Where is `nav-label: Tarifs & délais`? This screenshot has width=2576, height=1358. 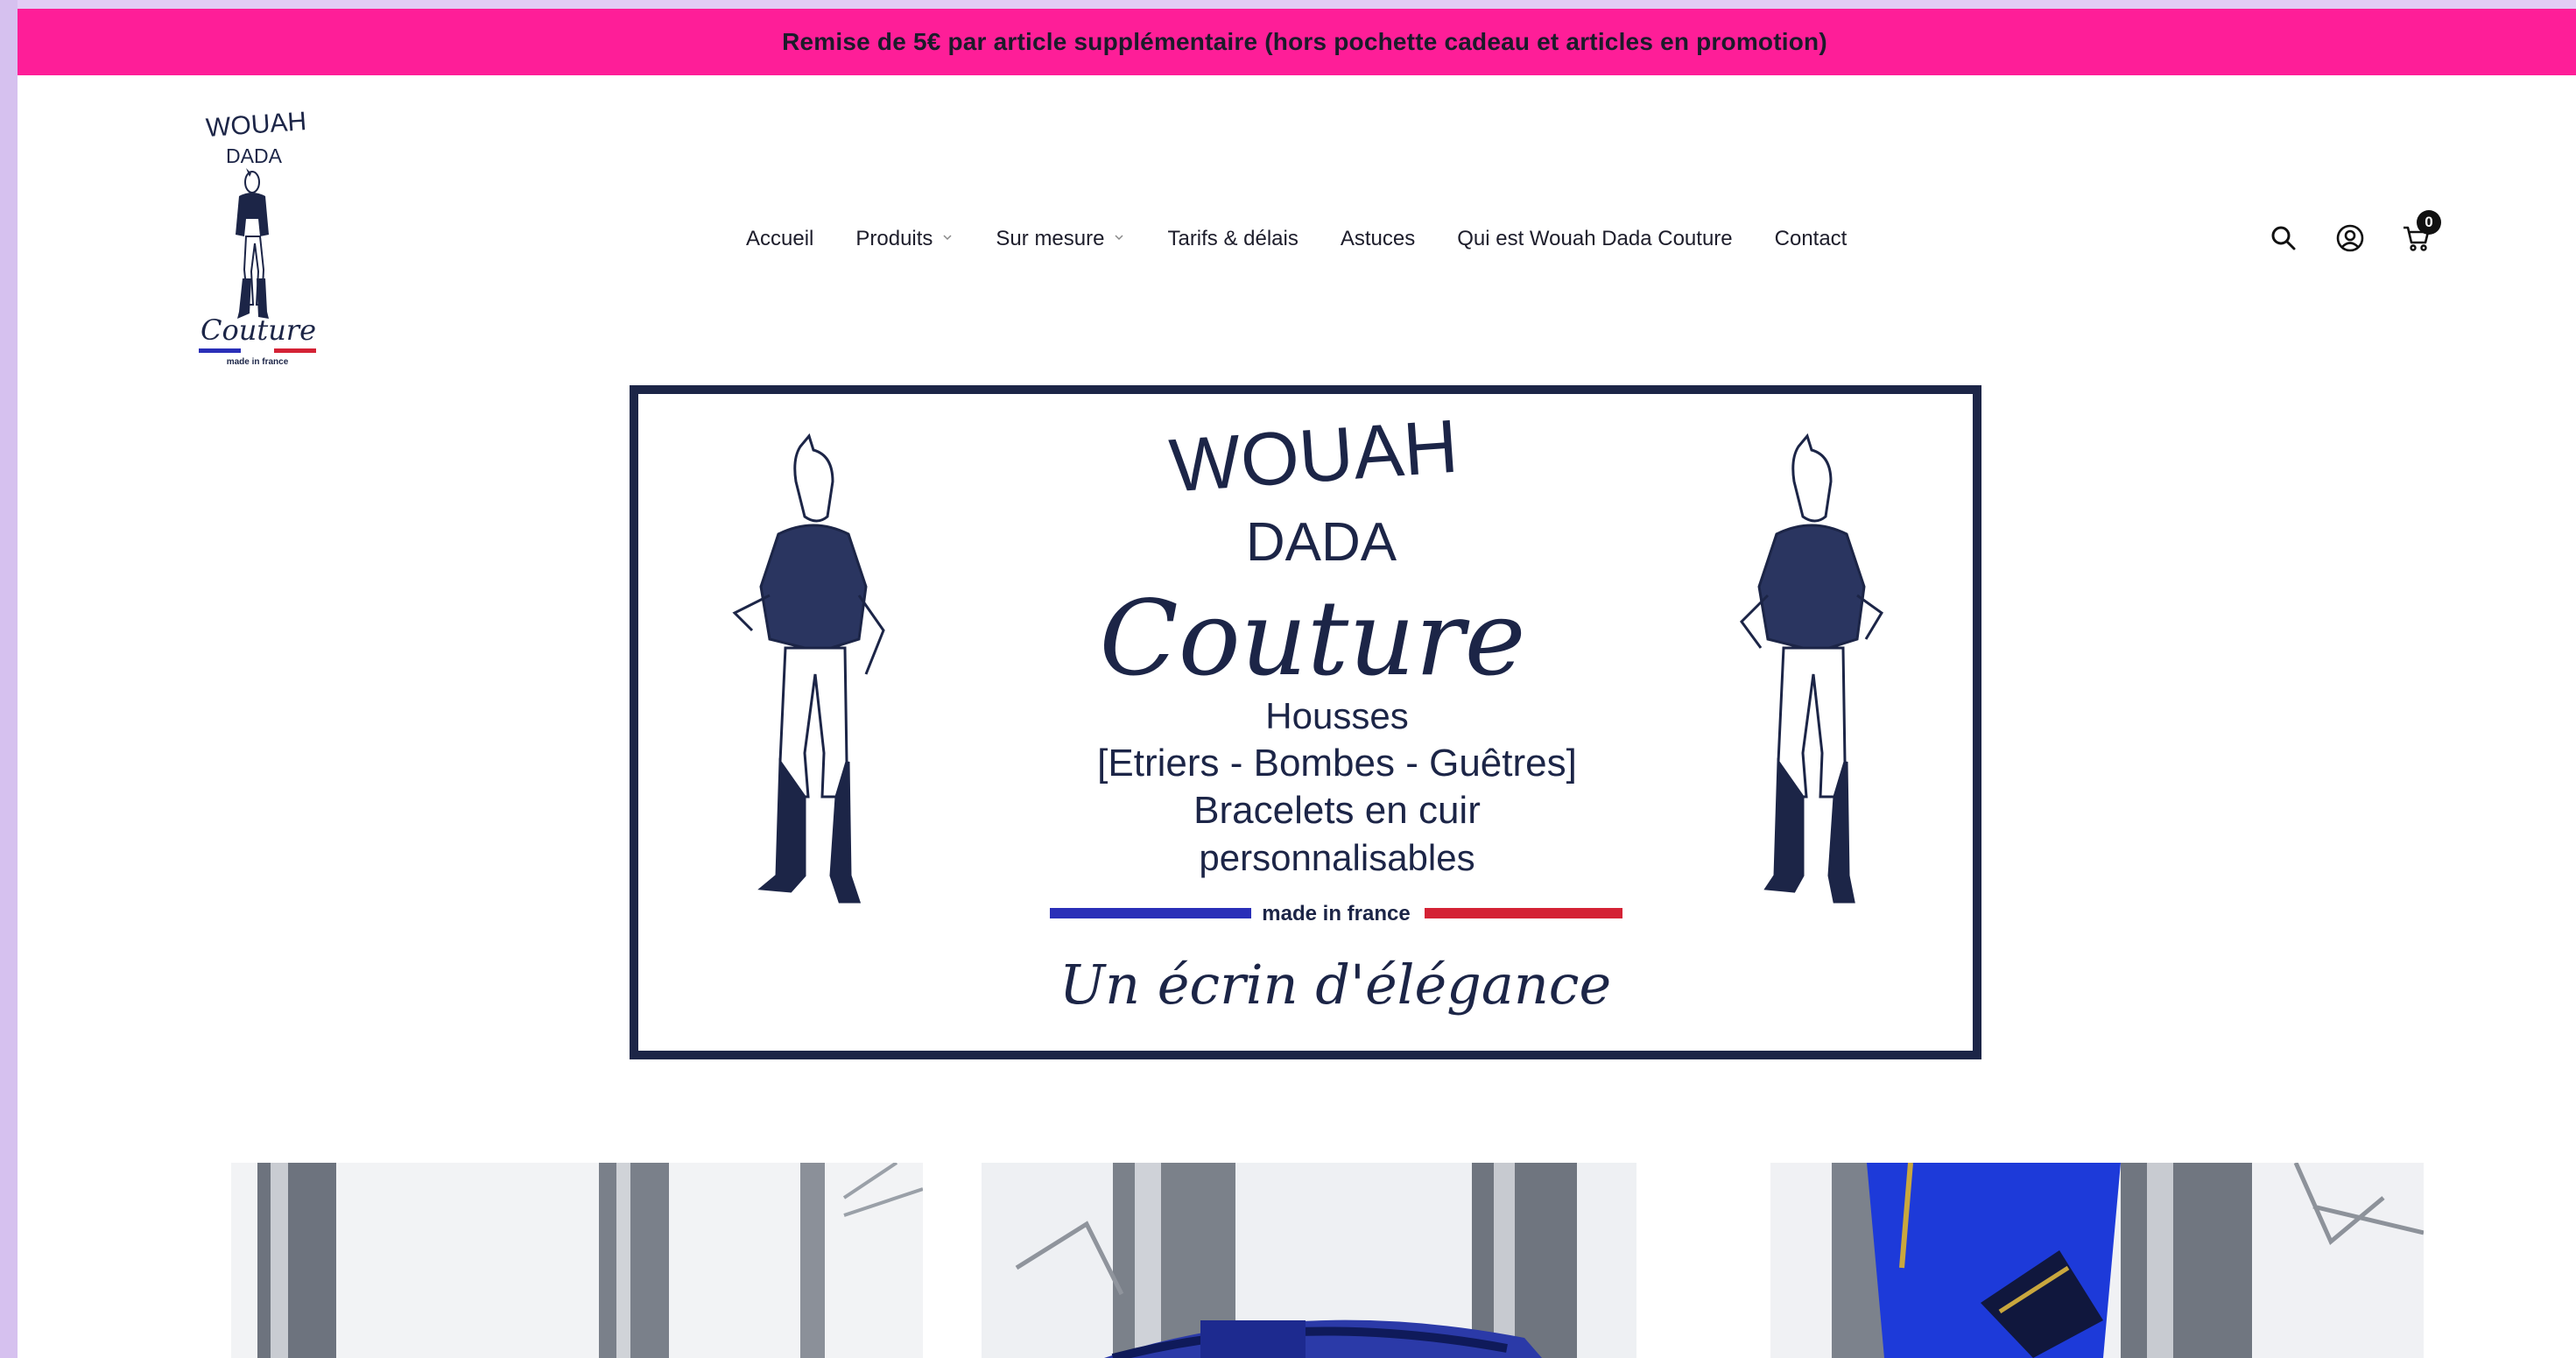 nav-label: Tarifs & délais is located at coordinates (1233, 238).